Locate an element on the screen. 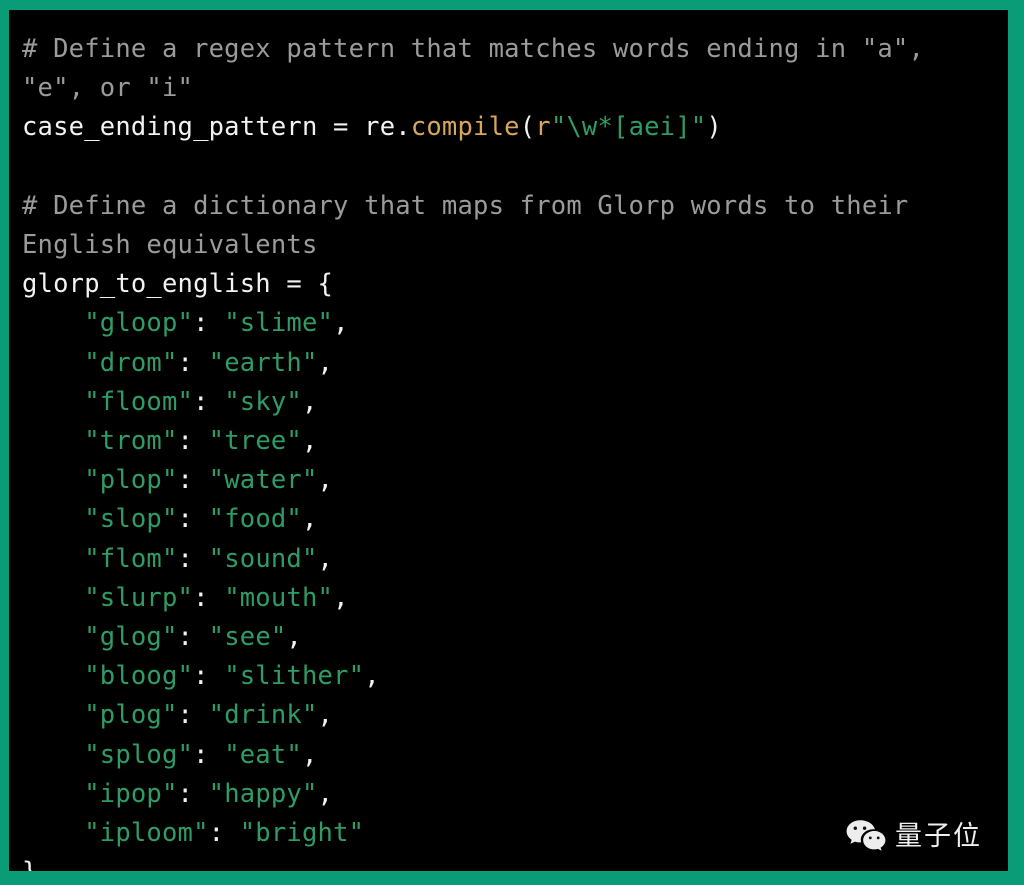 This screenshot has height=885, width=1024. dictionary-key: "iploom" is located at coordinates (146, 833).